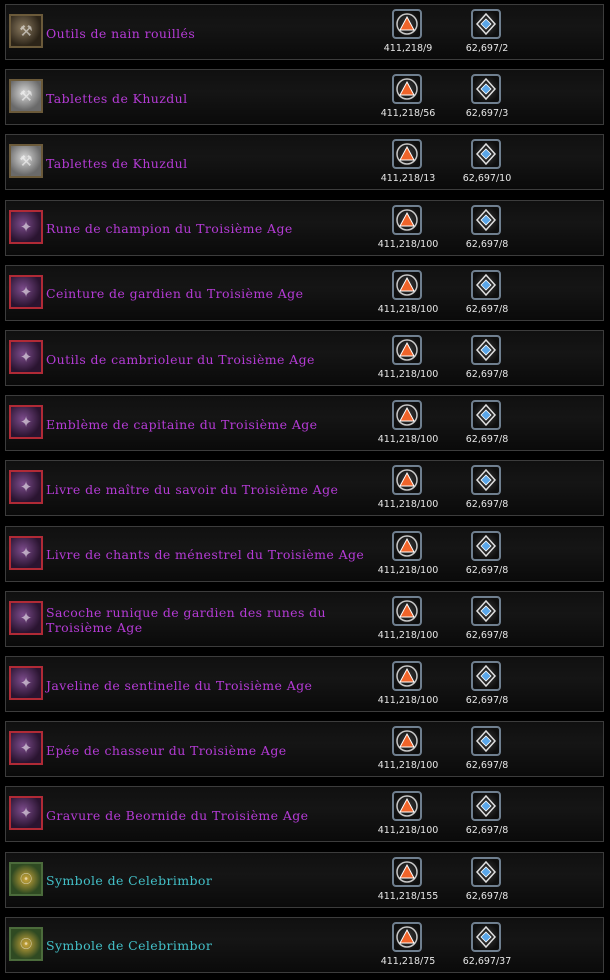 This screenshot has height=980, width=610. What do you see at coordinates (26, 422) in the screenshot?
I see `captain-emblem-icon: ✦` at bounding box center [26, 422].